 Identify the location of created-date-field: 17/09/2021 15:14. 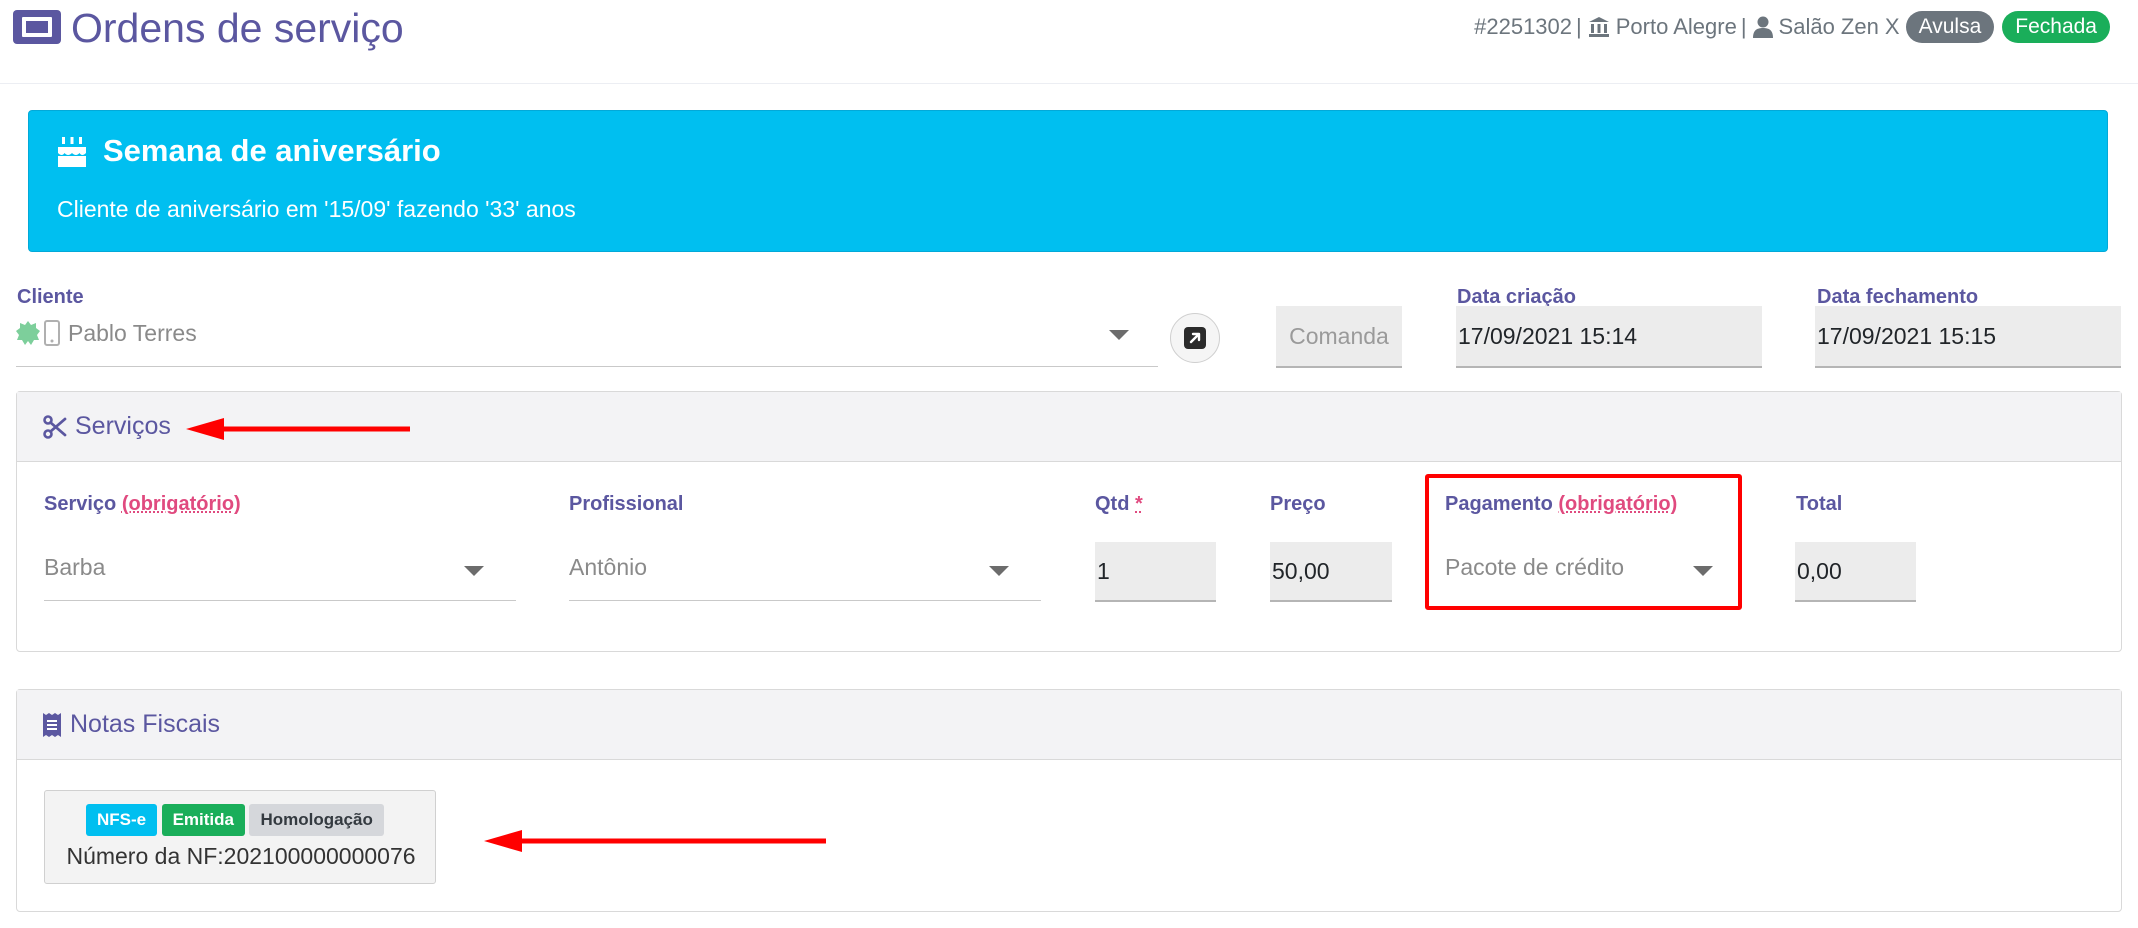
(1609, 337).